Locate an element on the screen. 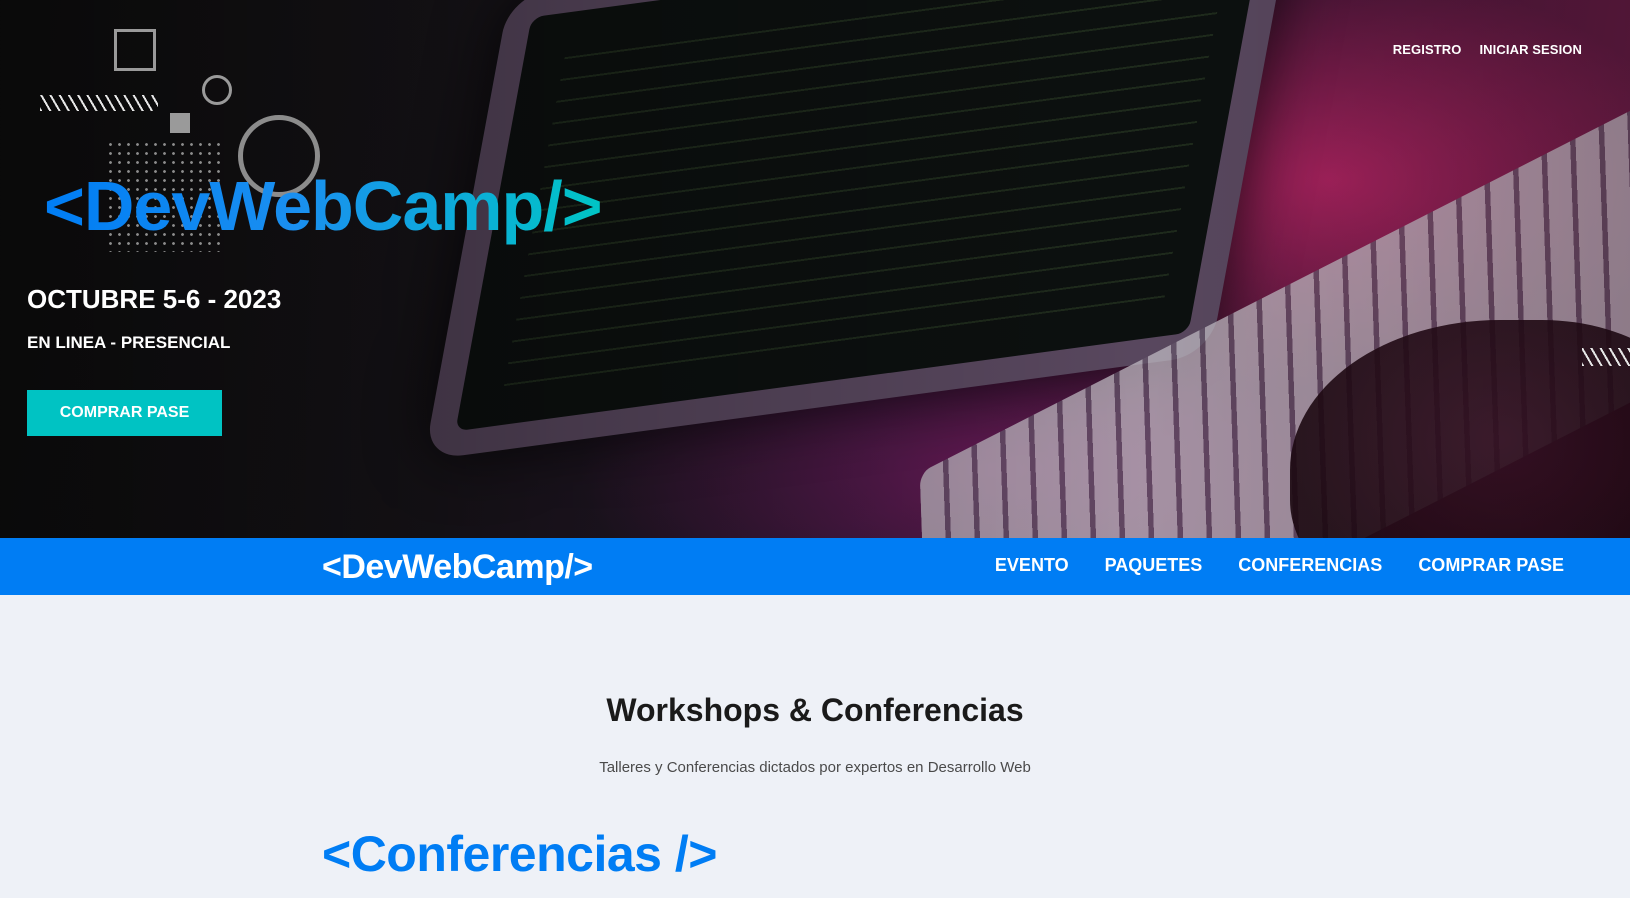 This screenshot has width=1630, height=898. register-link: REGISTRO is located at coordinates (1427, 49).